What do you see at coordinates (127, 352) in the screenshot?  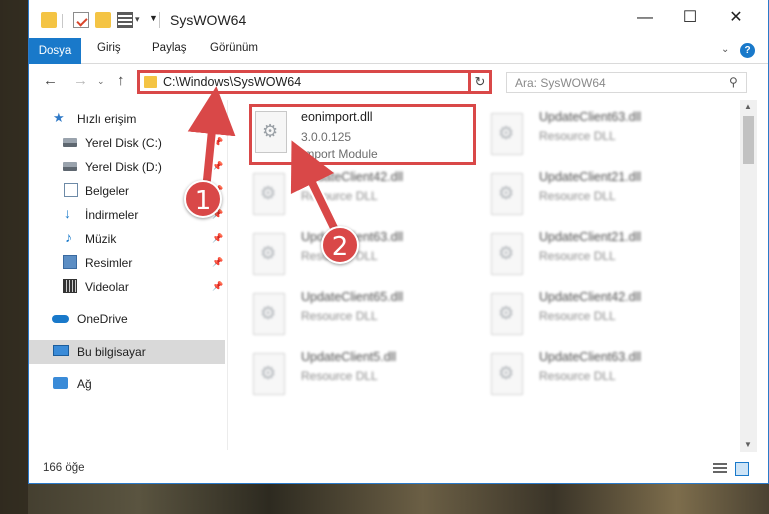 I see `sidebar-item-this-pc: Bu bilgisayar` at bounding box center [127, 352].